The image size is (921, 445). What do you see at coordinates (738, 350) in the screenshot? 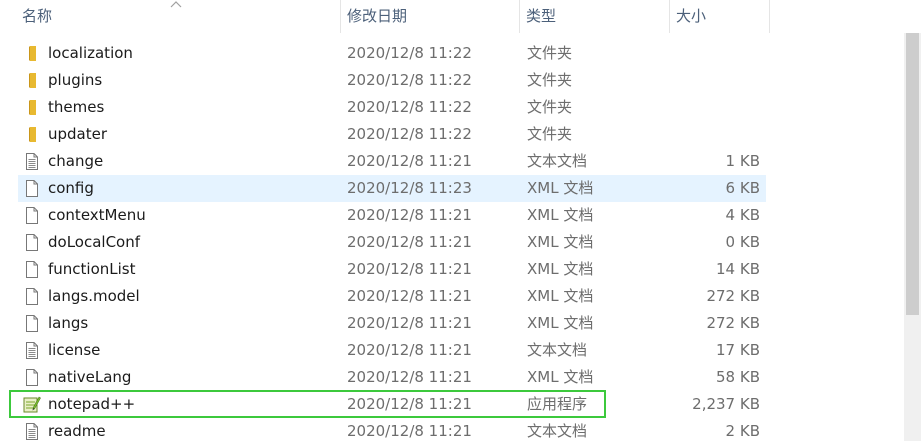
I see `file-size: 17 KB` at bounding box center [738, 350].